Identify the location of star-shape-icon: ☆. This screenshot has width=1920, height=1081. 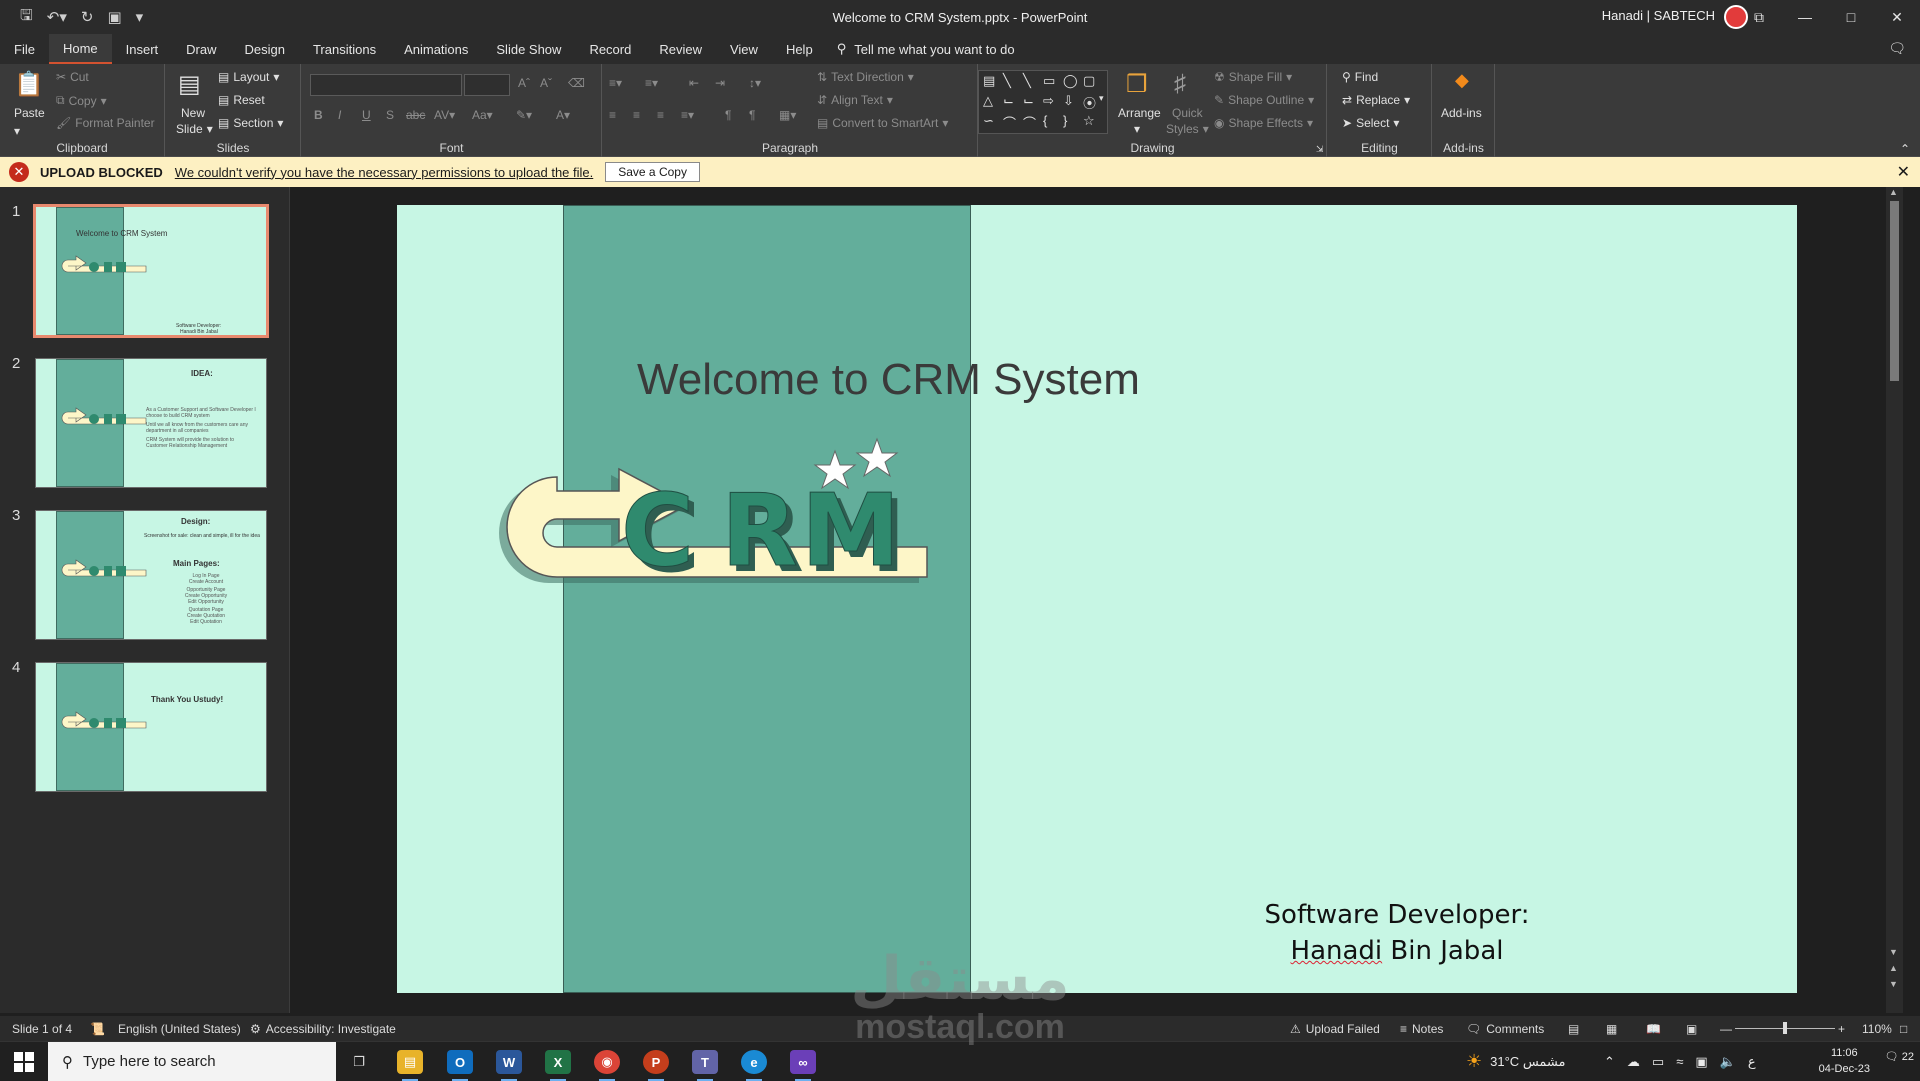
(1089, 121).